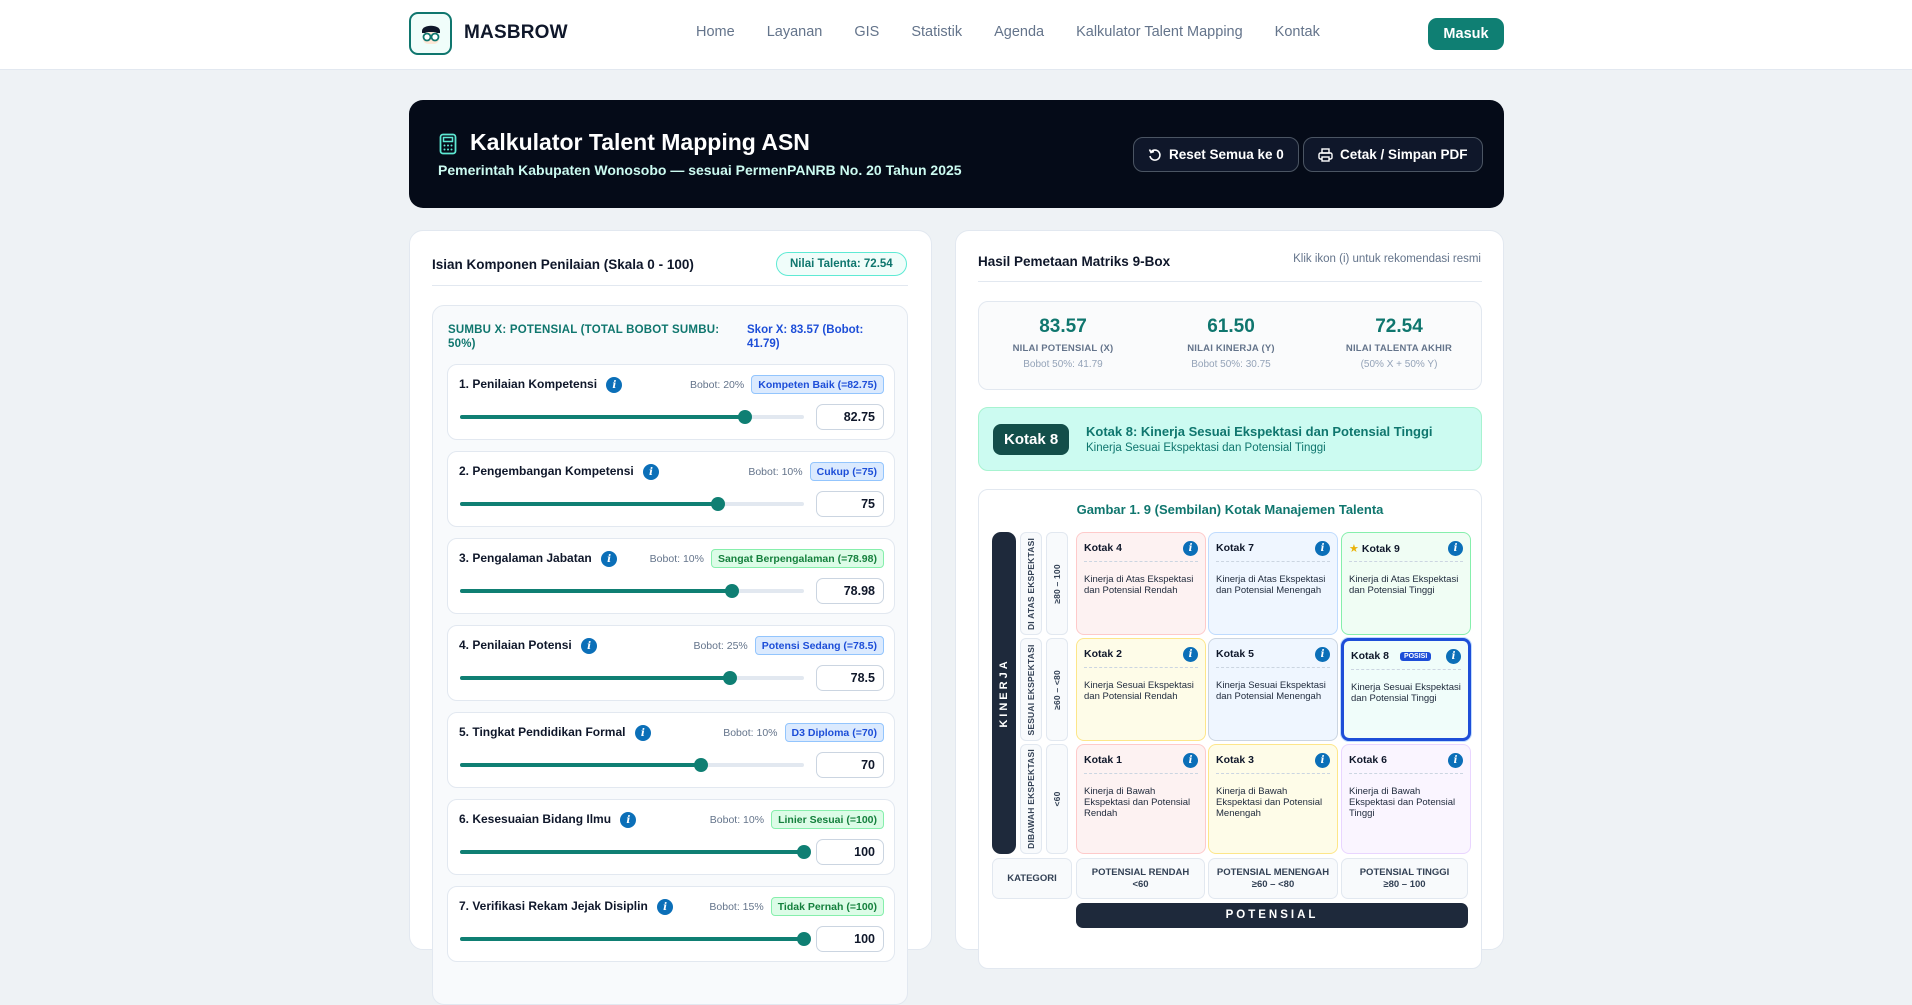 The image size is (1912, 1005). What do you see at coordinates (797, 558) in the screenshot?
I see `component-badge: Sangat Berpengalaman (=78.98)` at bounding box center [797, 558].